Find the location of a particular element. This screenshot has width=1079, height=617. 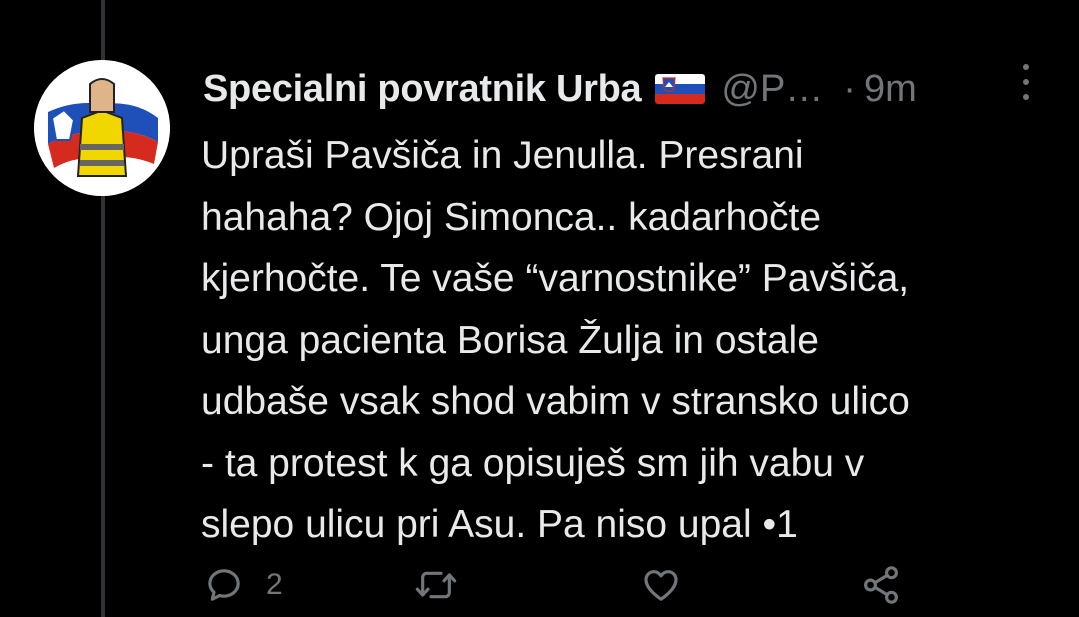

timestamp: 9m is located at coordinates (890, 89).